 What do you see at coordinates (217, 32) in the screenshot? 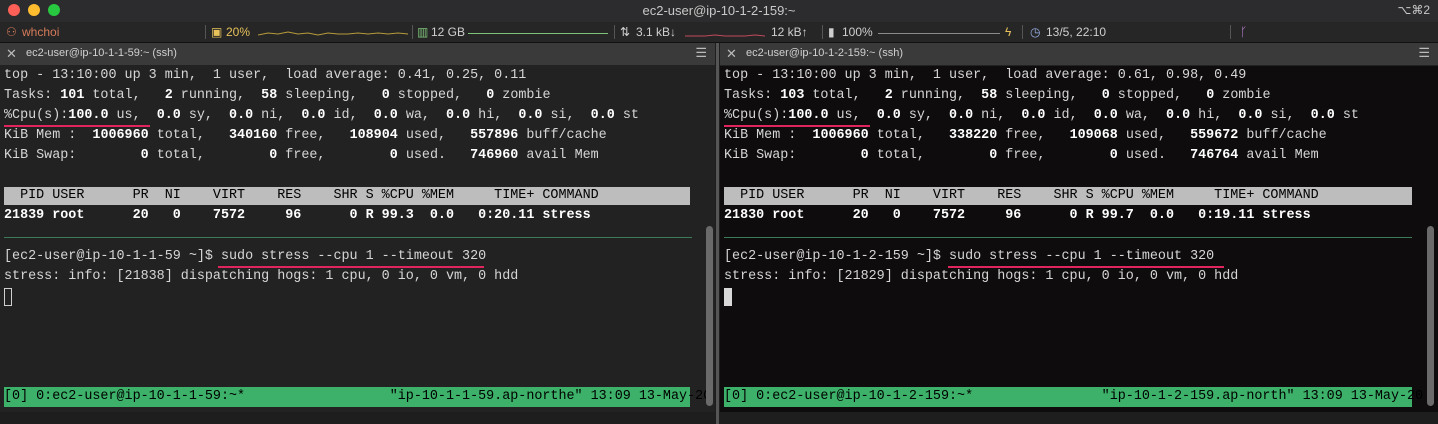
I see `cpu-icon: ▣` at bounding box center [217, 32].